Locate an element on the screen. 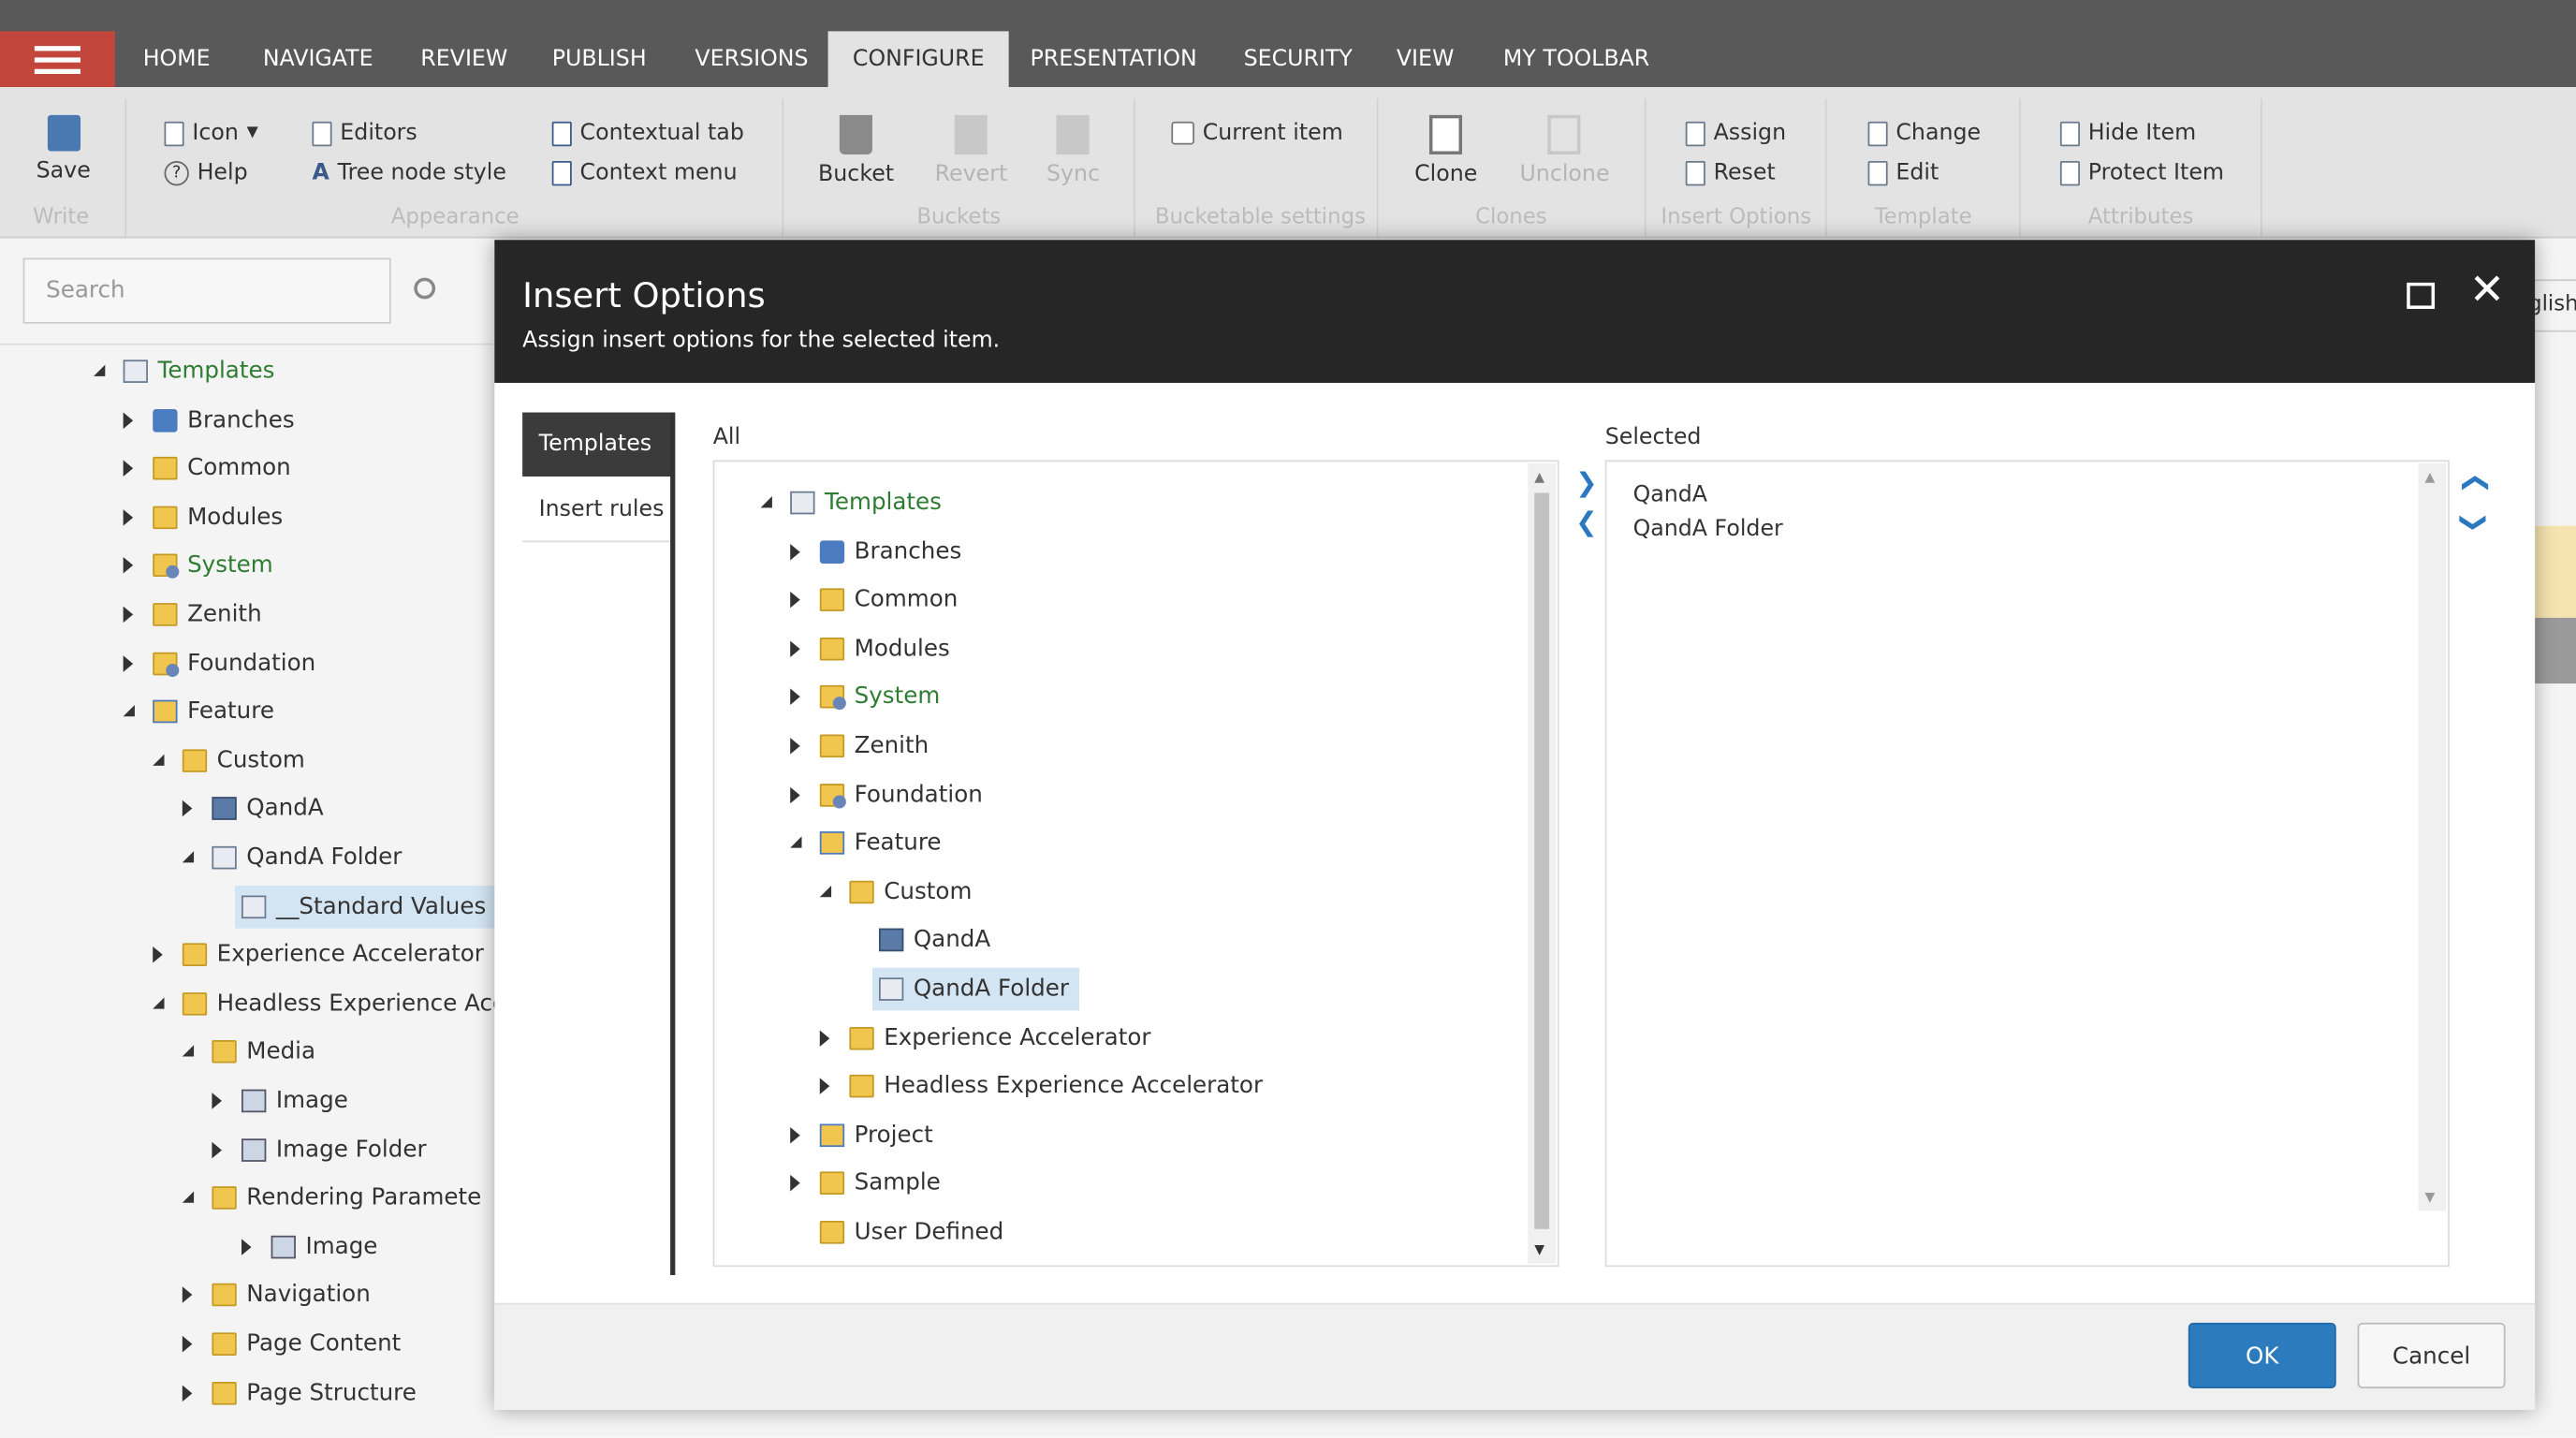 The height and width of the screenshot is (1438, 2576). tree-item: QandA Folder is located at coordinates (975, 989).